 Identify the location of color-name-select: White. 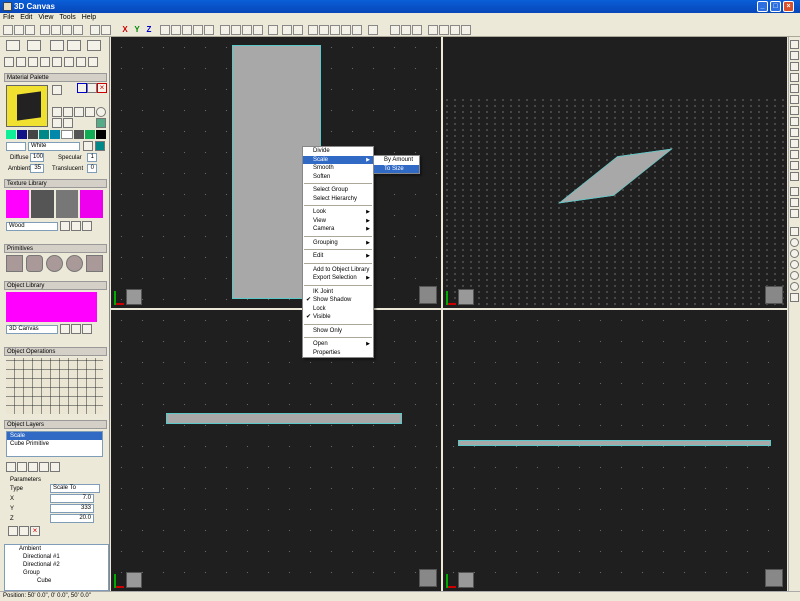
(54, 146).